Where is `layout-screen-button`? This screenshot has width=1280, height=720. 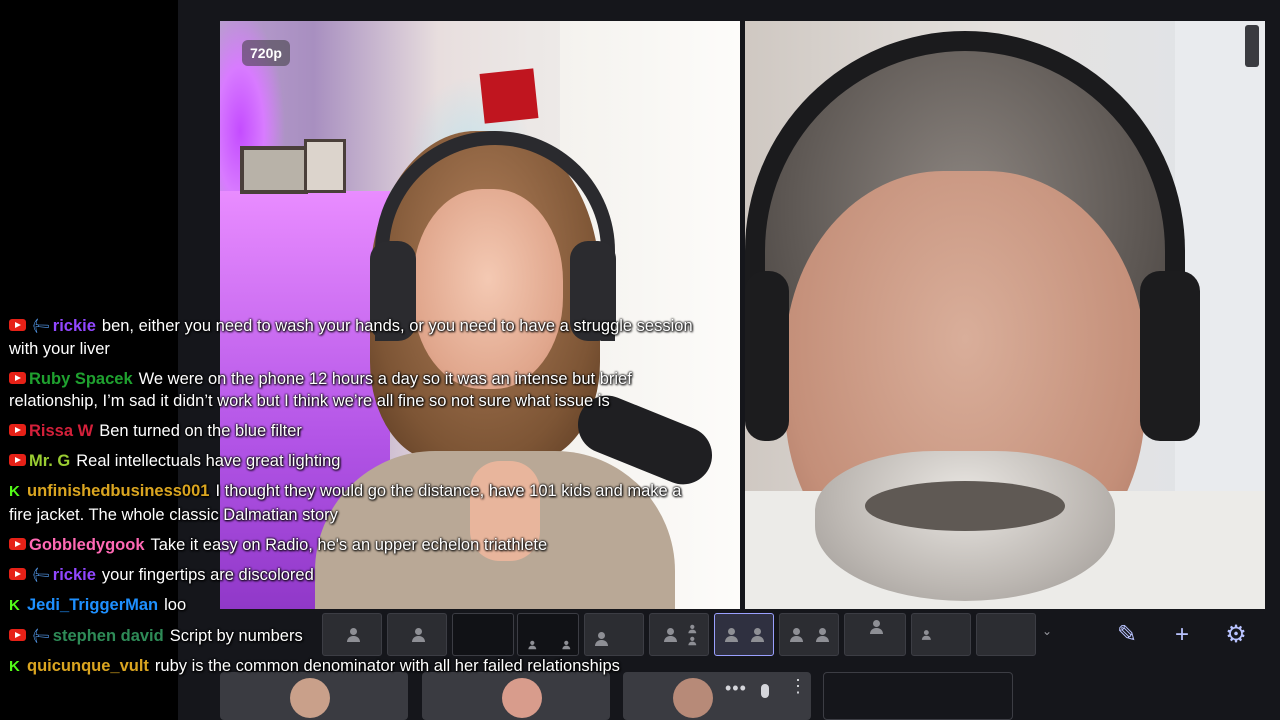
layout-screen-button is located at coordinates (1006, 634).